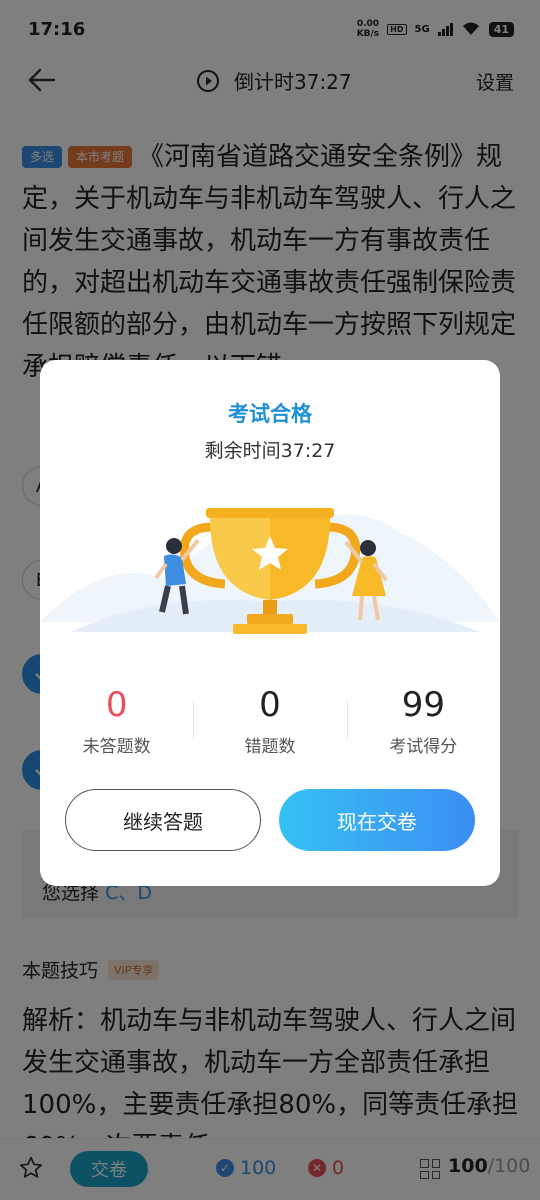  What do you see at coordinates (116, 747) in the screenshot?
I see `unanswered-label: 未答题数` at bounding box center [116, 747].